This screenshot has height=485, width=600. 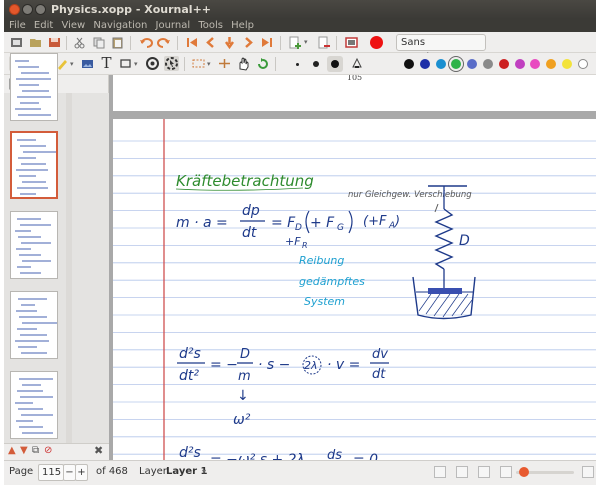 What do you see at coordinates (340, 228) in the screenshot?
I see `eq1-sub-g: G` at bounding box center [340, 228].